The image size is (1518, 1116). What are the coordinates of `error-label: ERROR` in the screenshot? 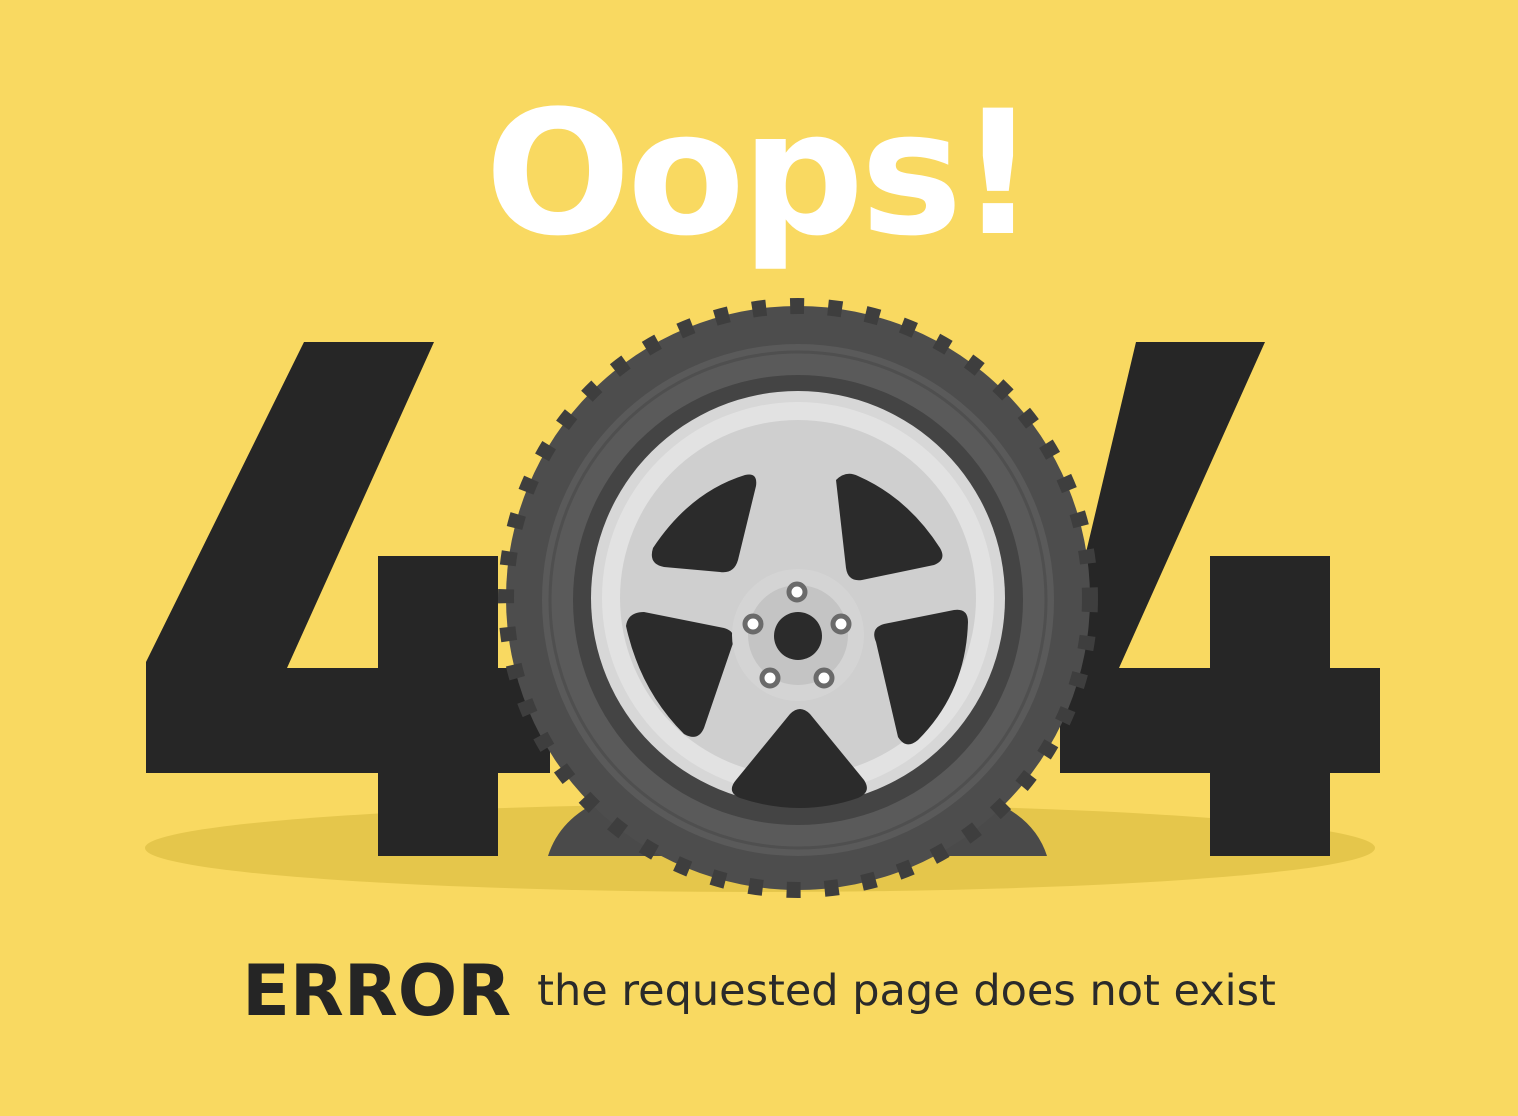 It's located at (377, 991).